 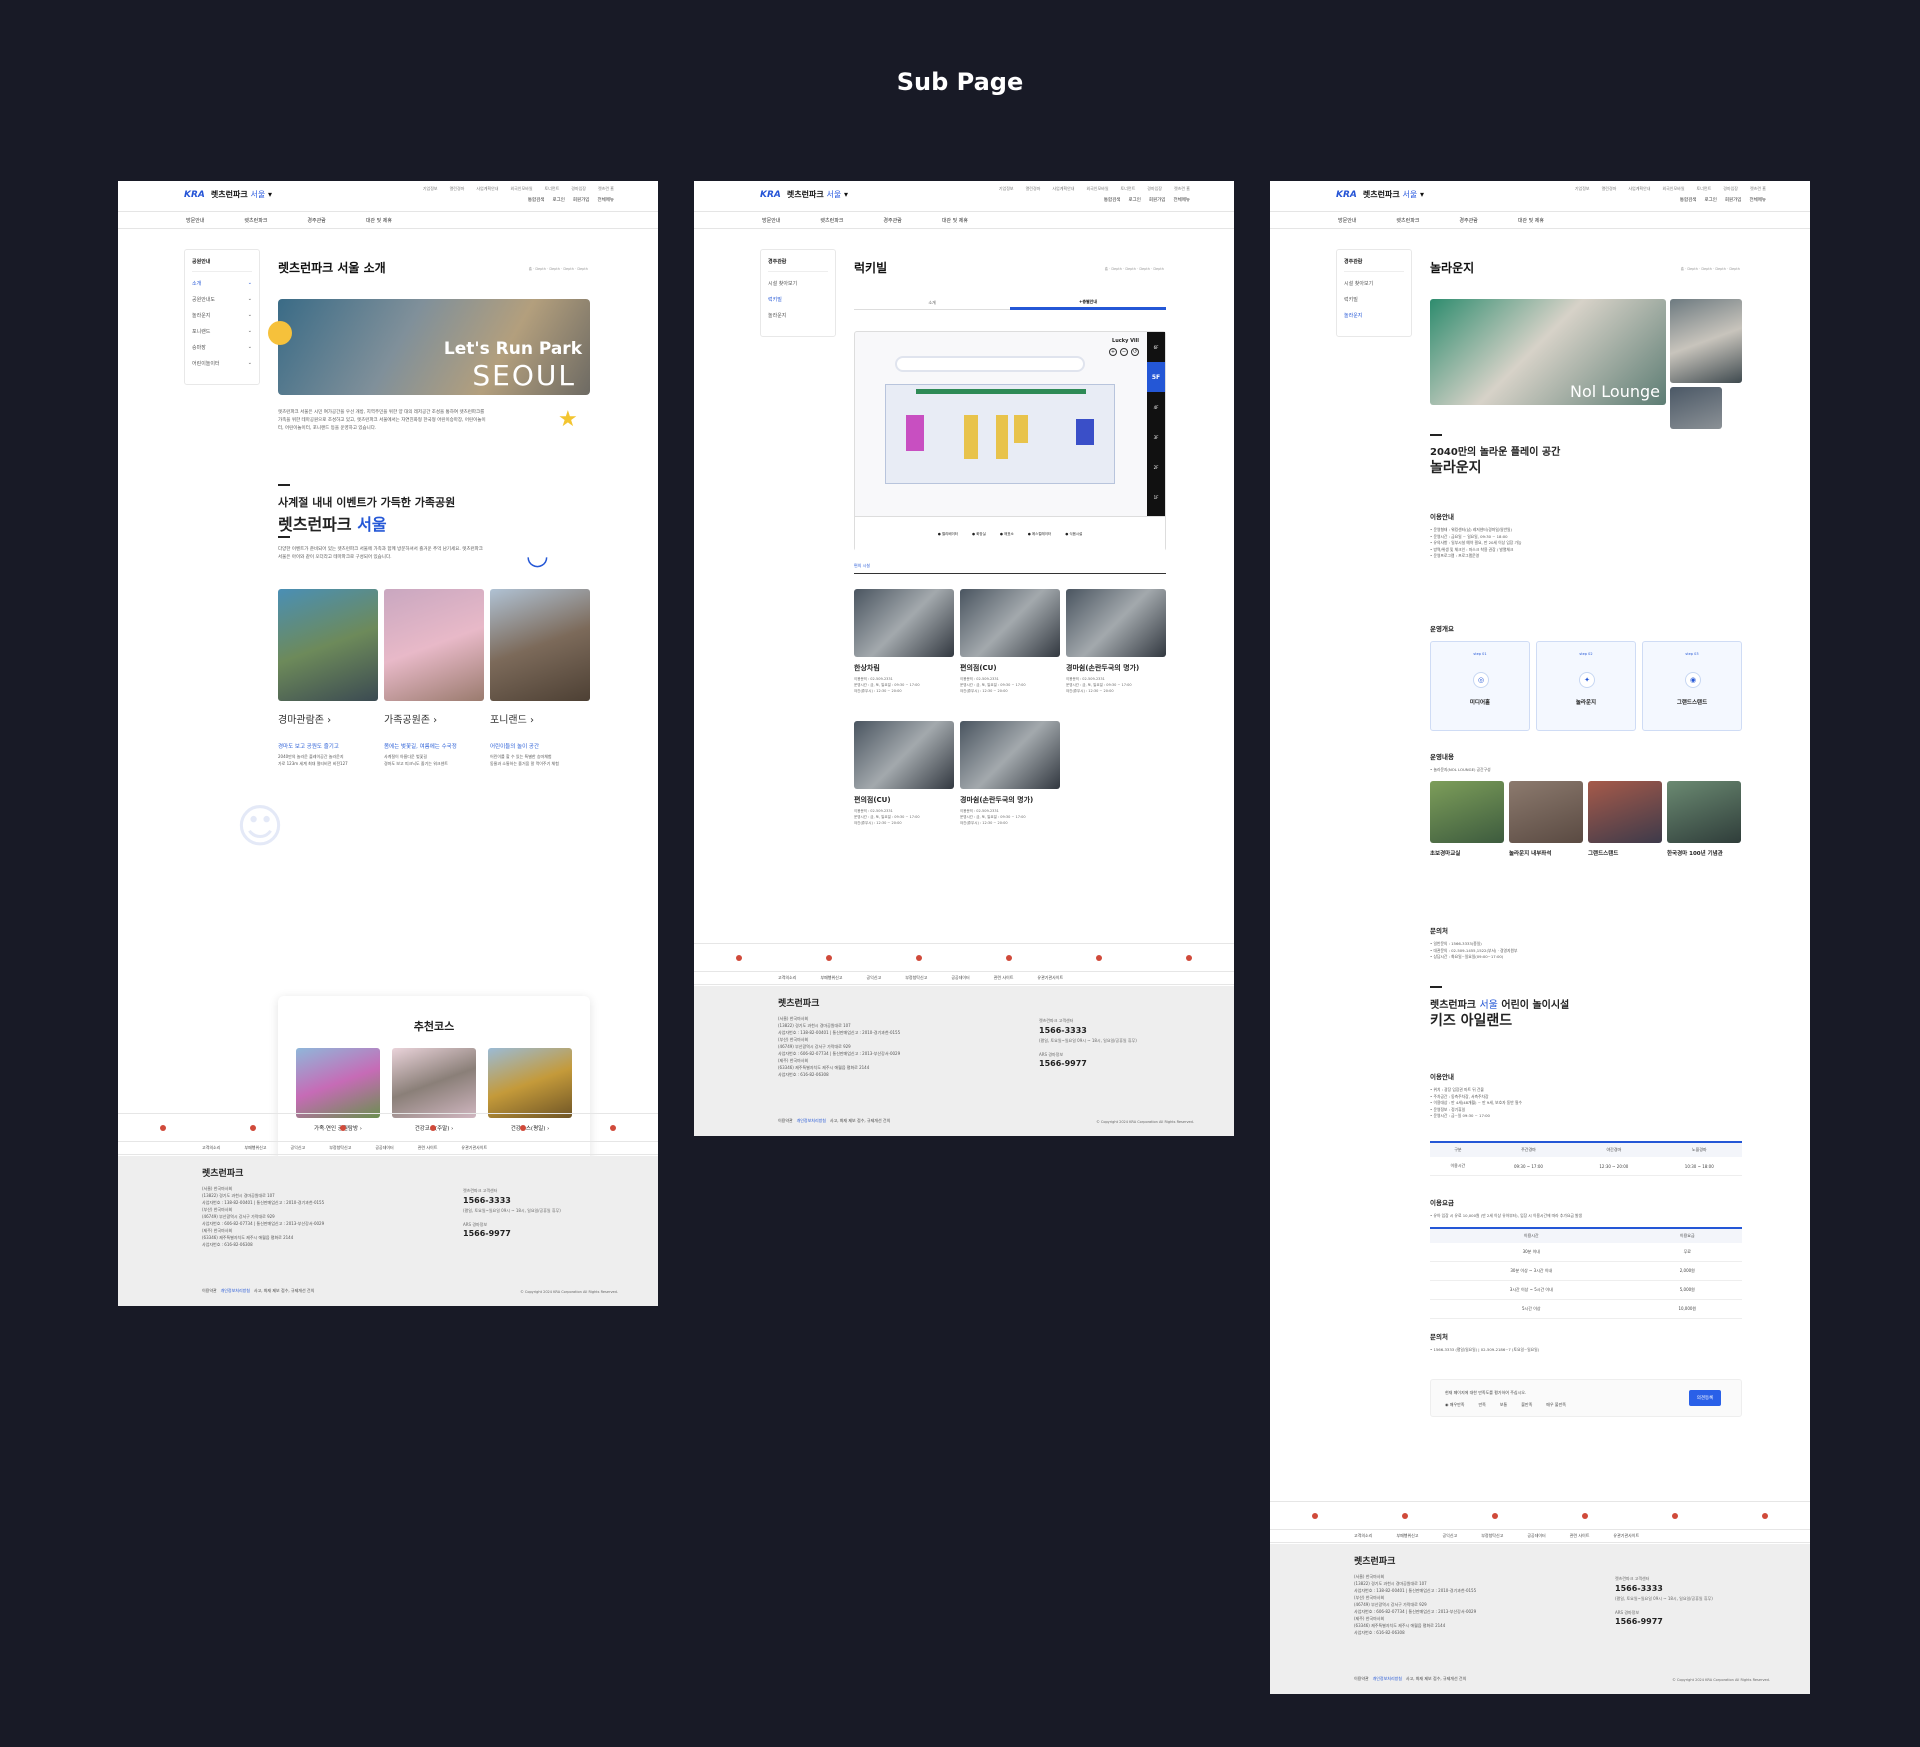 I want to click on floor-button: 2F, so click(x=1156, y=467).